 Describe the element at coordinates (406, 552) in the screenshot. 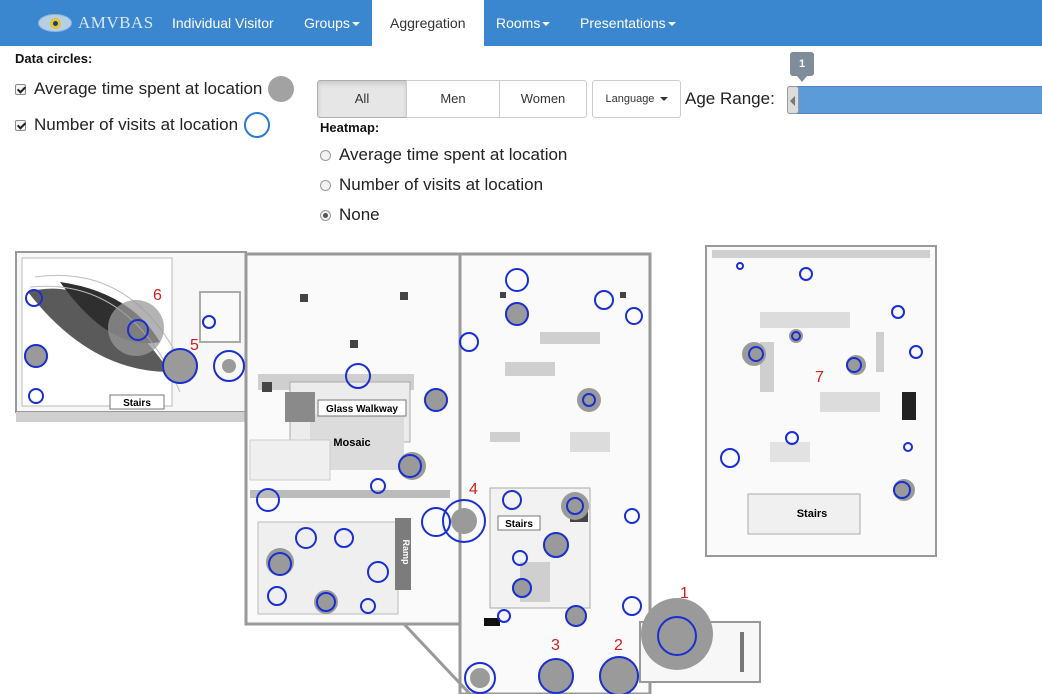

I see `room-label-ramp: Ramp` at that location.